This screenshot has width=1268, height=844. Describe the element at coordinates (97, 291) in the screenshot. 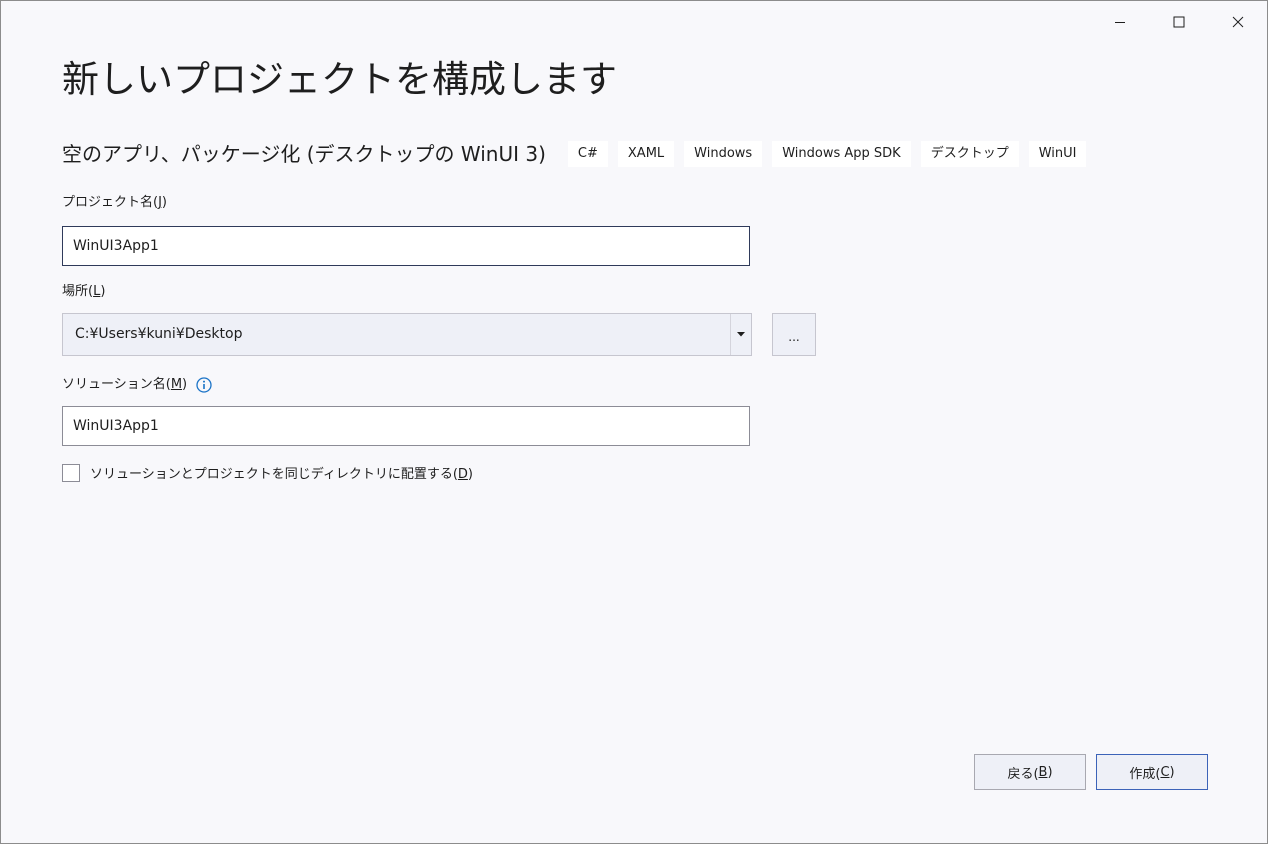

I see `location-accesskey: L` at that location.